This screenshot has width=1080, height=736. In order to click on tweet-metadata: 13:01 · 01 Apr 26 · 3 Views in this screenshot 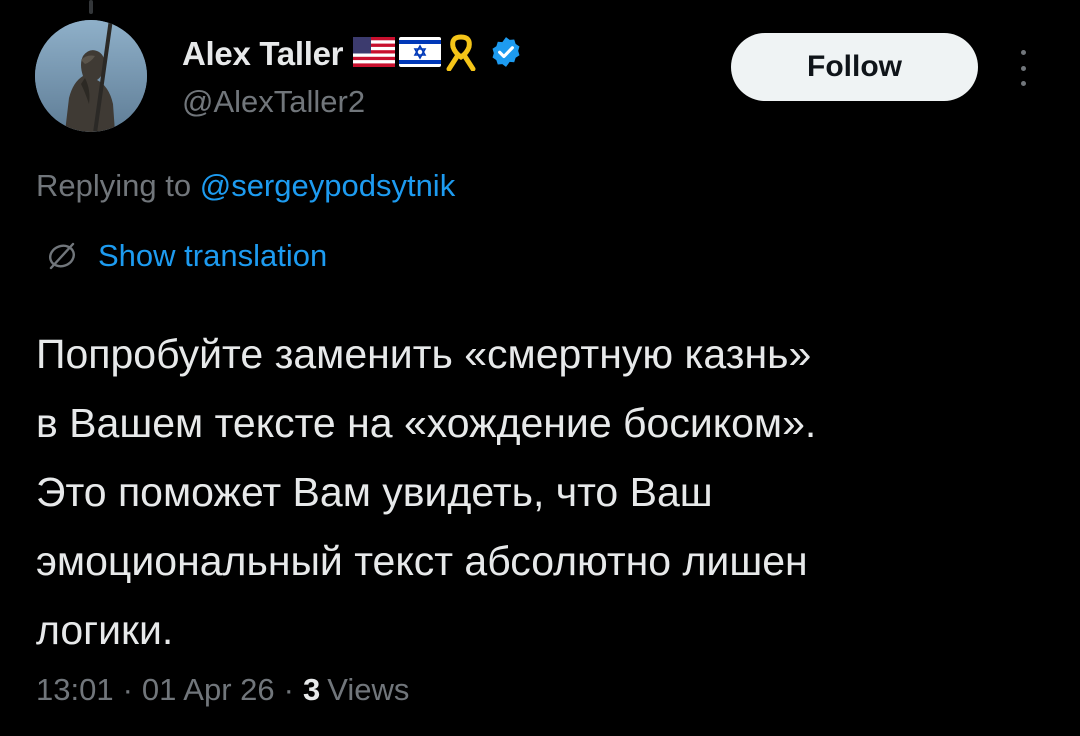, I will do `click(222, 690)`.